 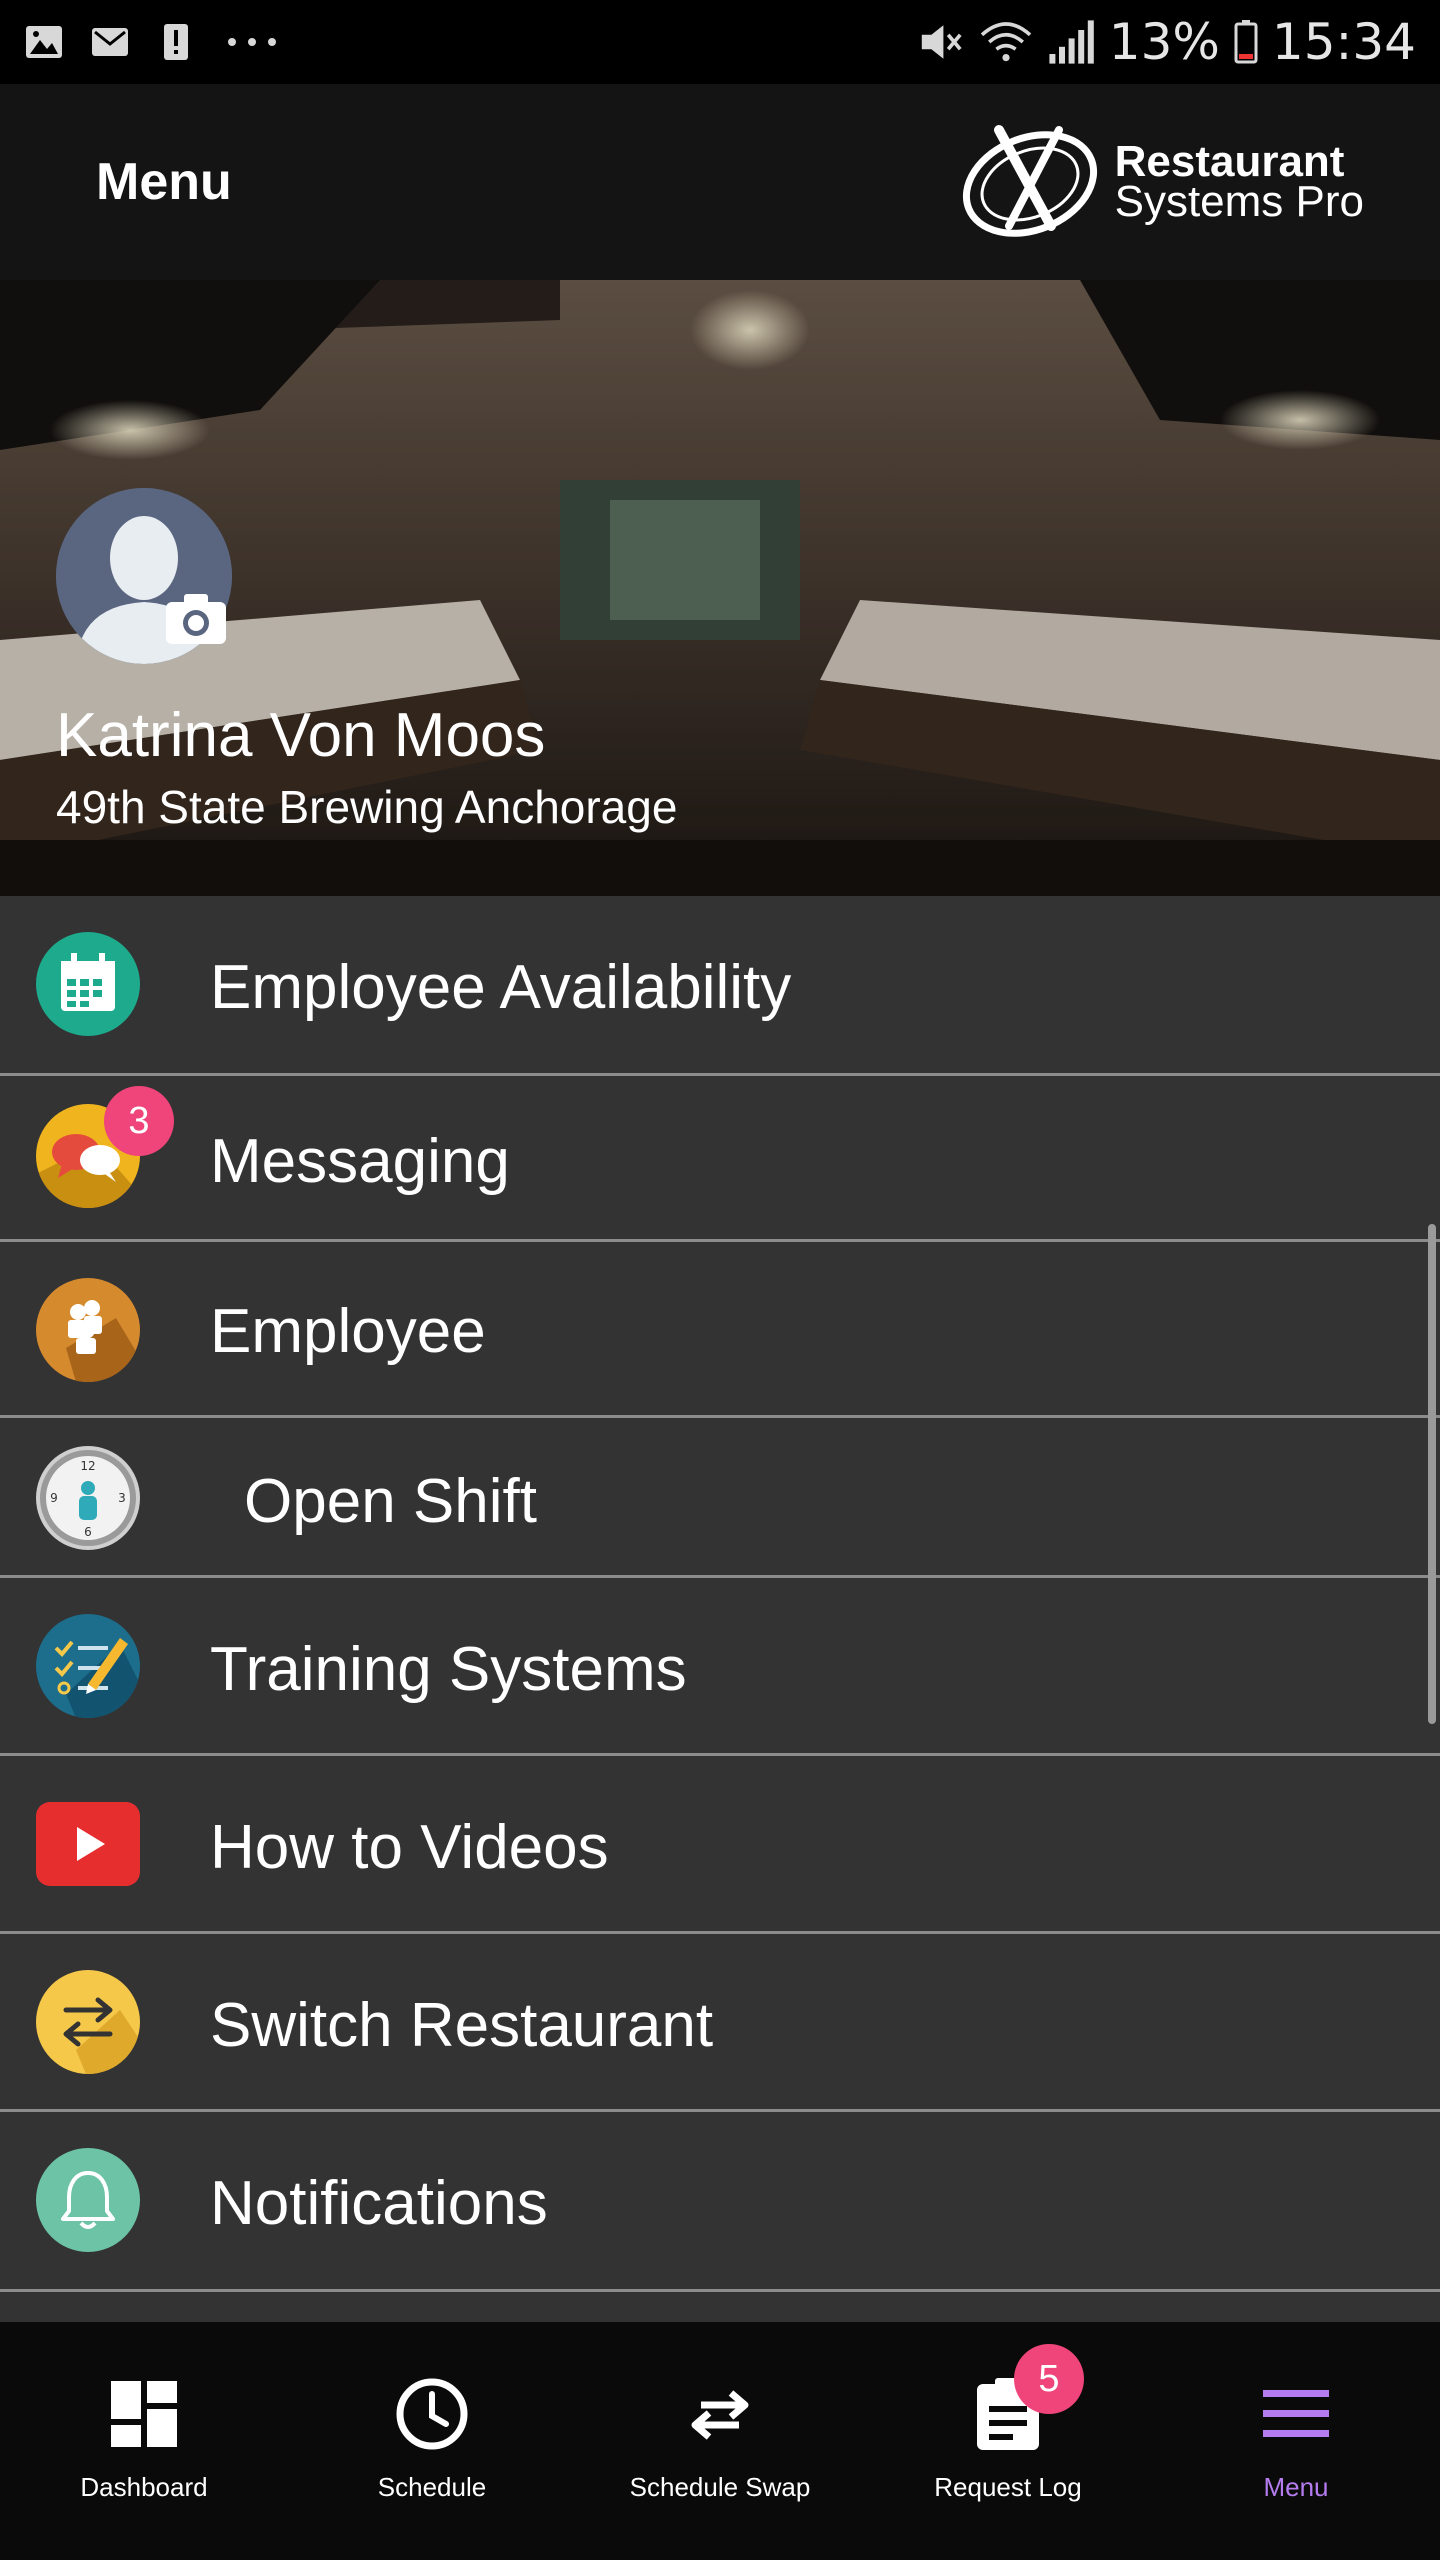 What do you see at coordinates (88, 1498) in the screenshot?
I see `clock-icon: 12 3 6 9` at bounding box center [88, 1498].